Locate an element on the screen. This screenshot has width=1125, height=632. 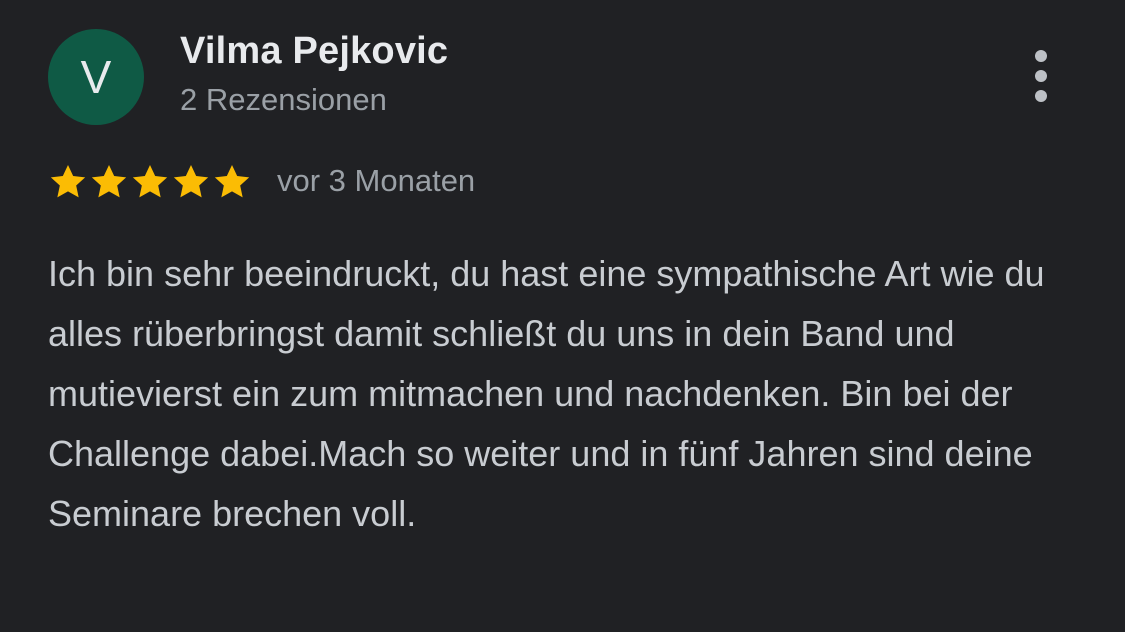
more-options-button is located at coordinates (1041, 78).